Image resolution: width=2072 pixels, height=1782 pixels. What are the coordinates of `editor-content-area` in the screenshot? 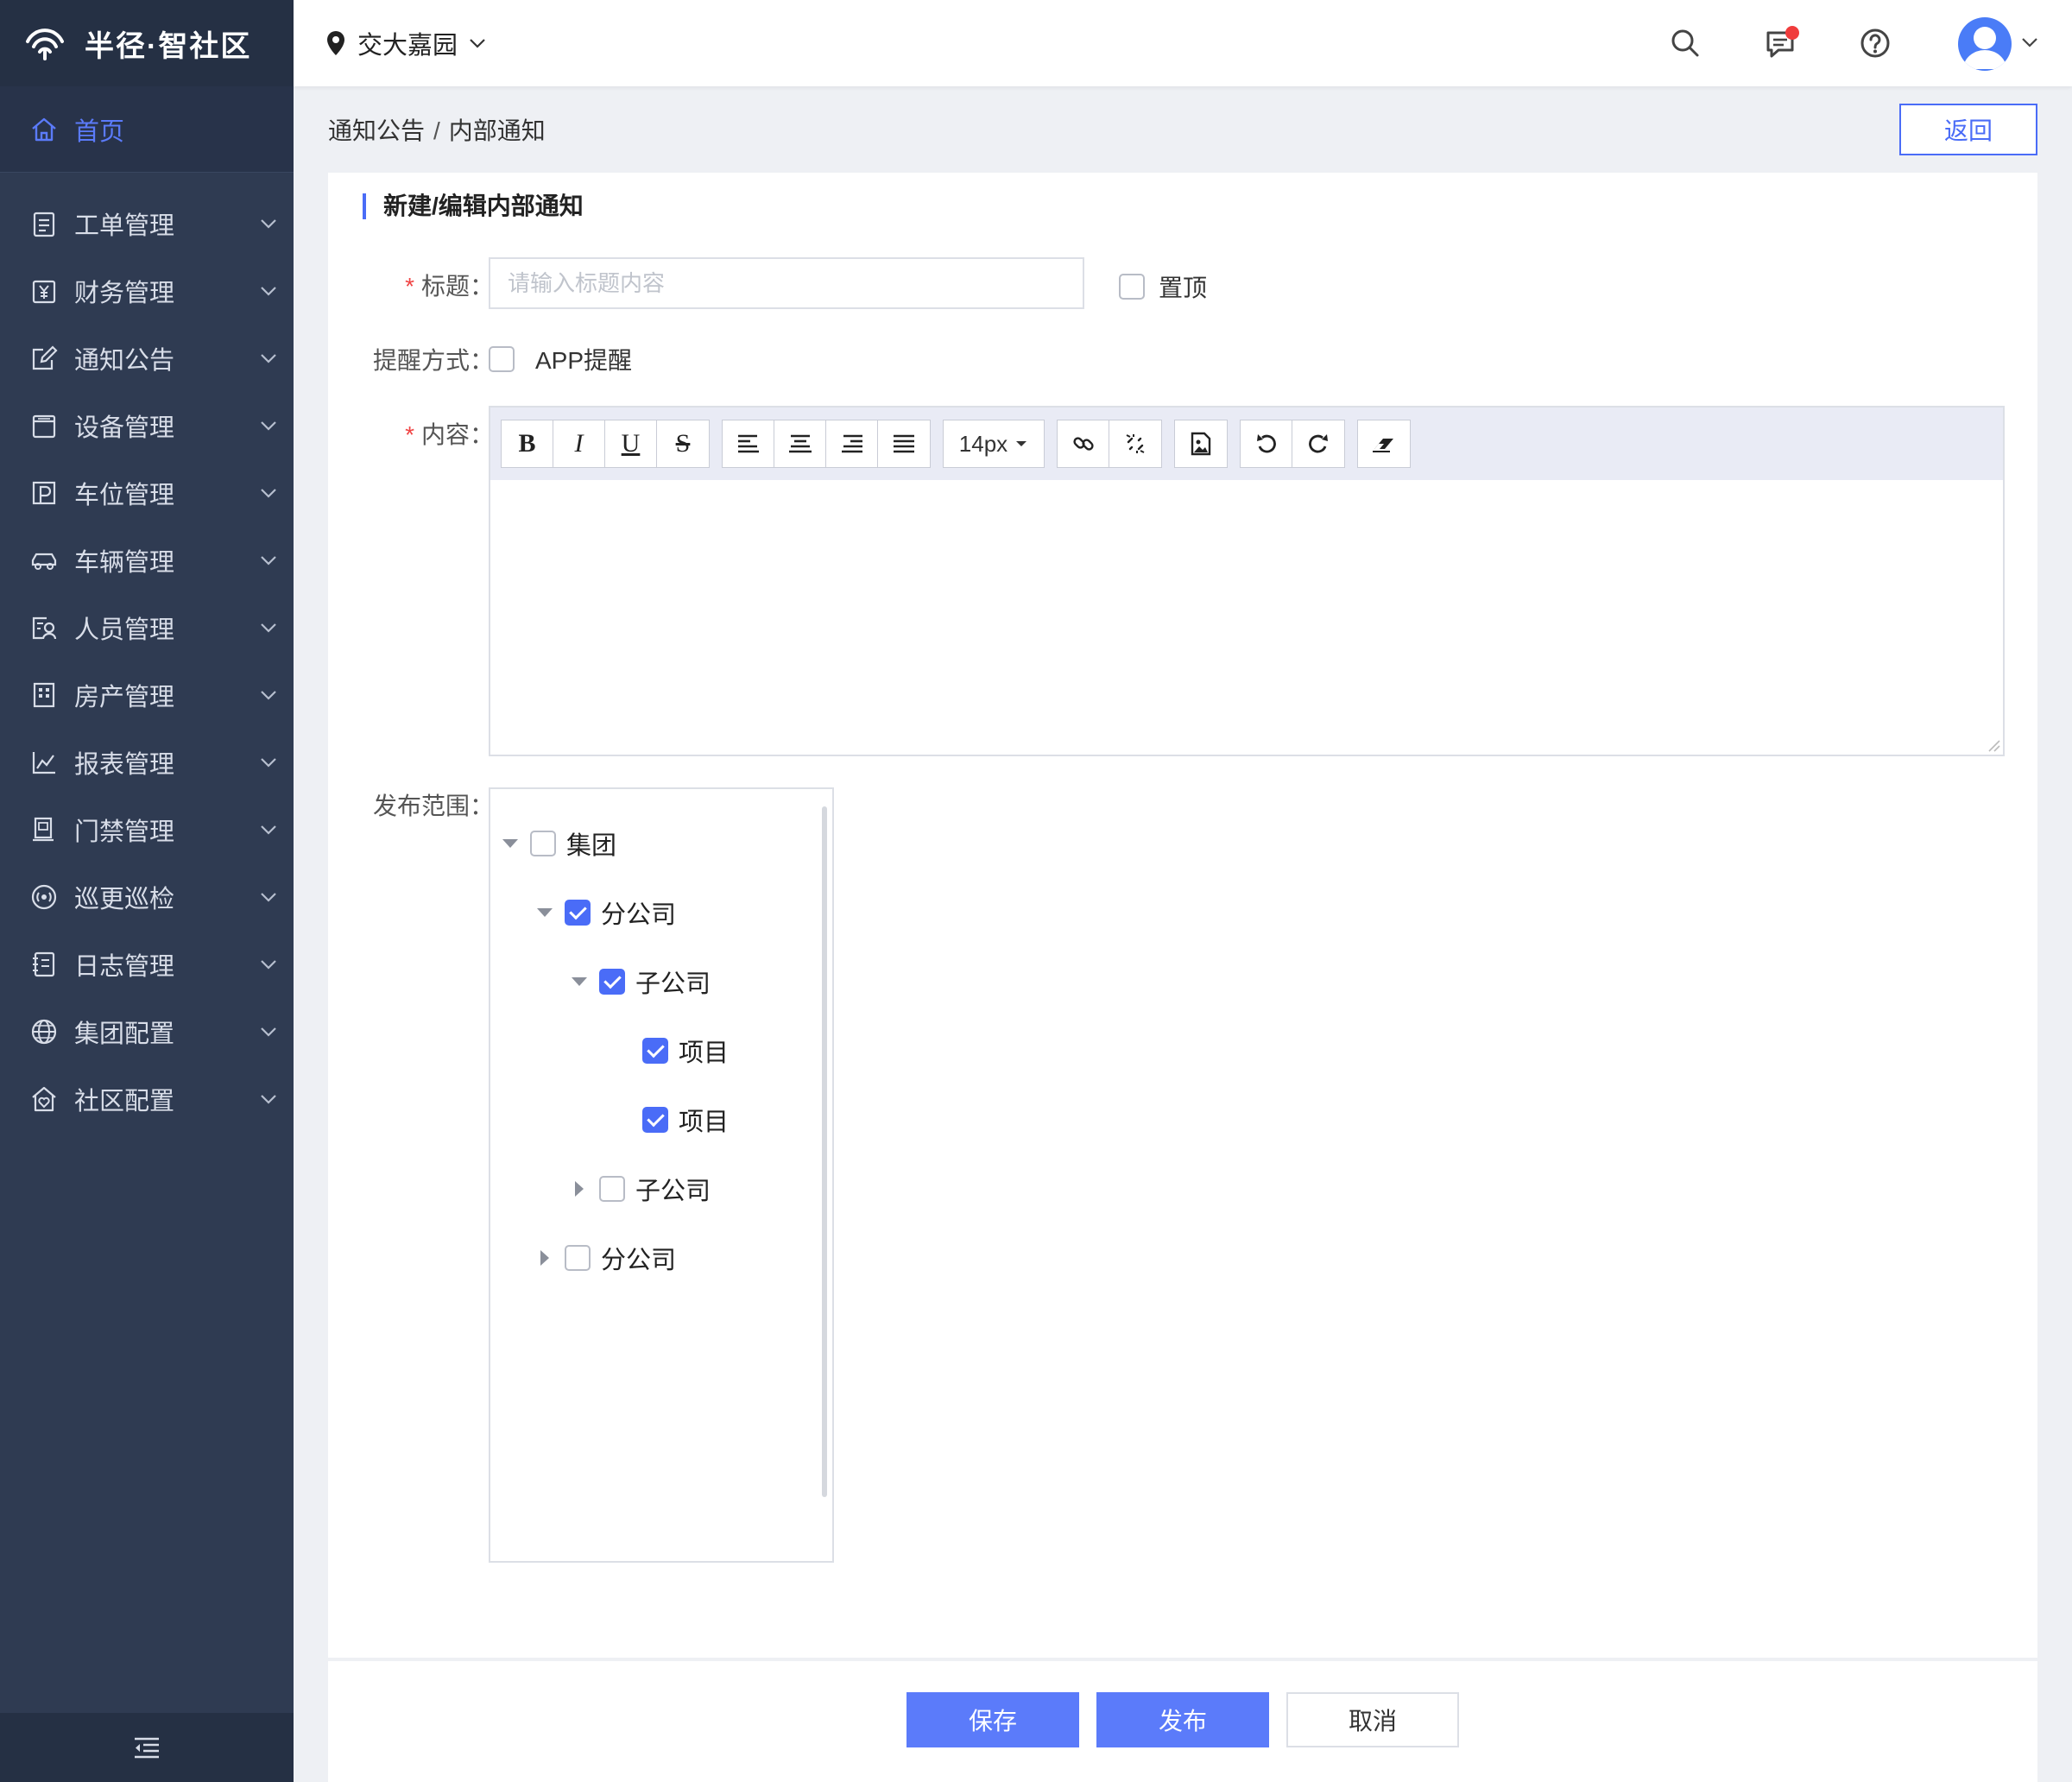 It's located at (1246, 618).